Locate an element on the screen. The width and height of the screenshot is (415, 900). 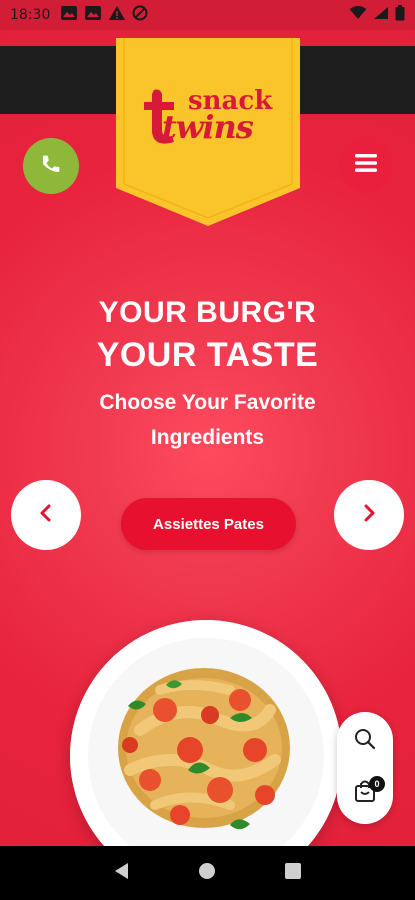
home-circle-icon is located at coordinates (207, 873).